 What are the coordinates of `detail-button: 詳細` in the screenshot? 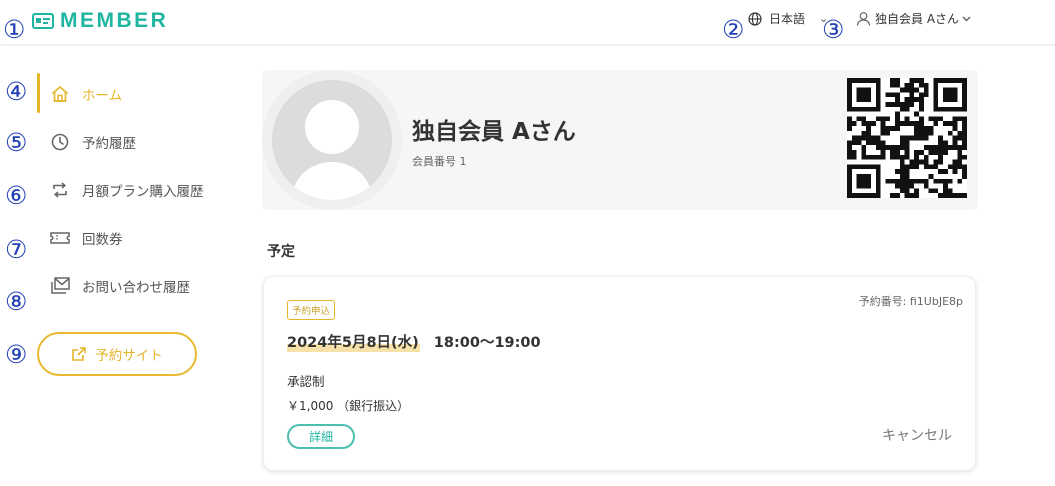 It's located at (321, 436).